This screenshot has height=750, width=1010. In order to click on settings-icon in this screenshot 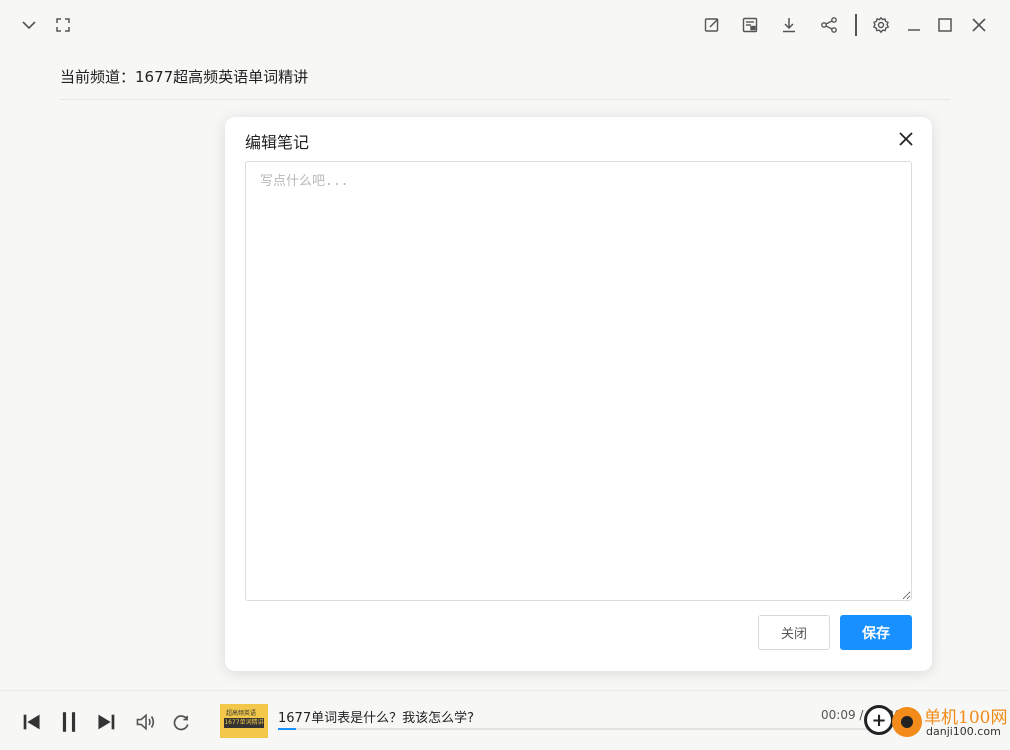, I will do `click(881, 25)`.